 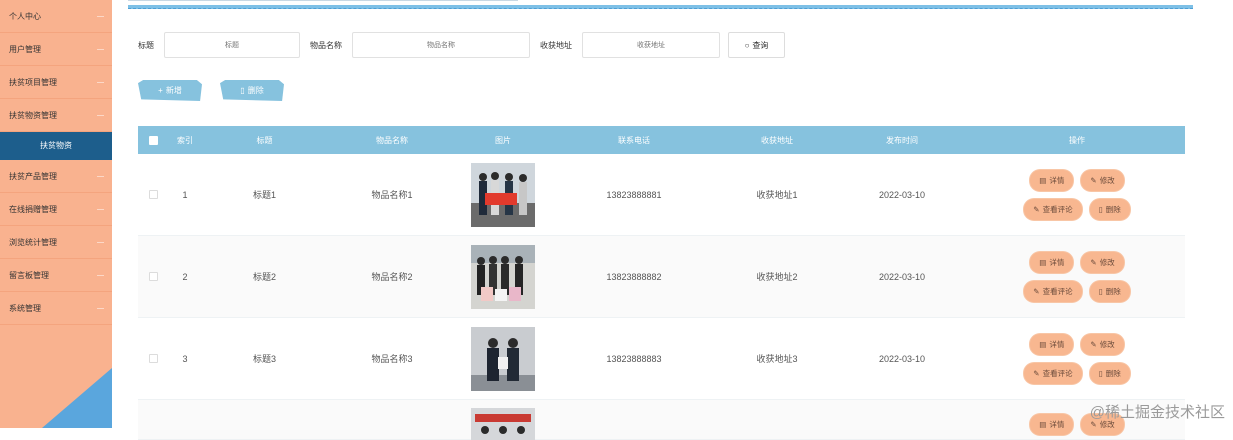 What do you see at coordinates (651, 45) in the screenshot?
I see `address-search-input` at bounding box center [651, 45].